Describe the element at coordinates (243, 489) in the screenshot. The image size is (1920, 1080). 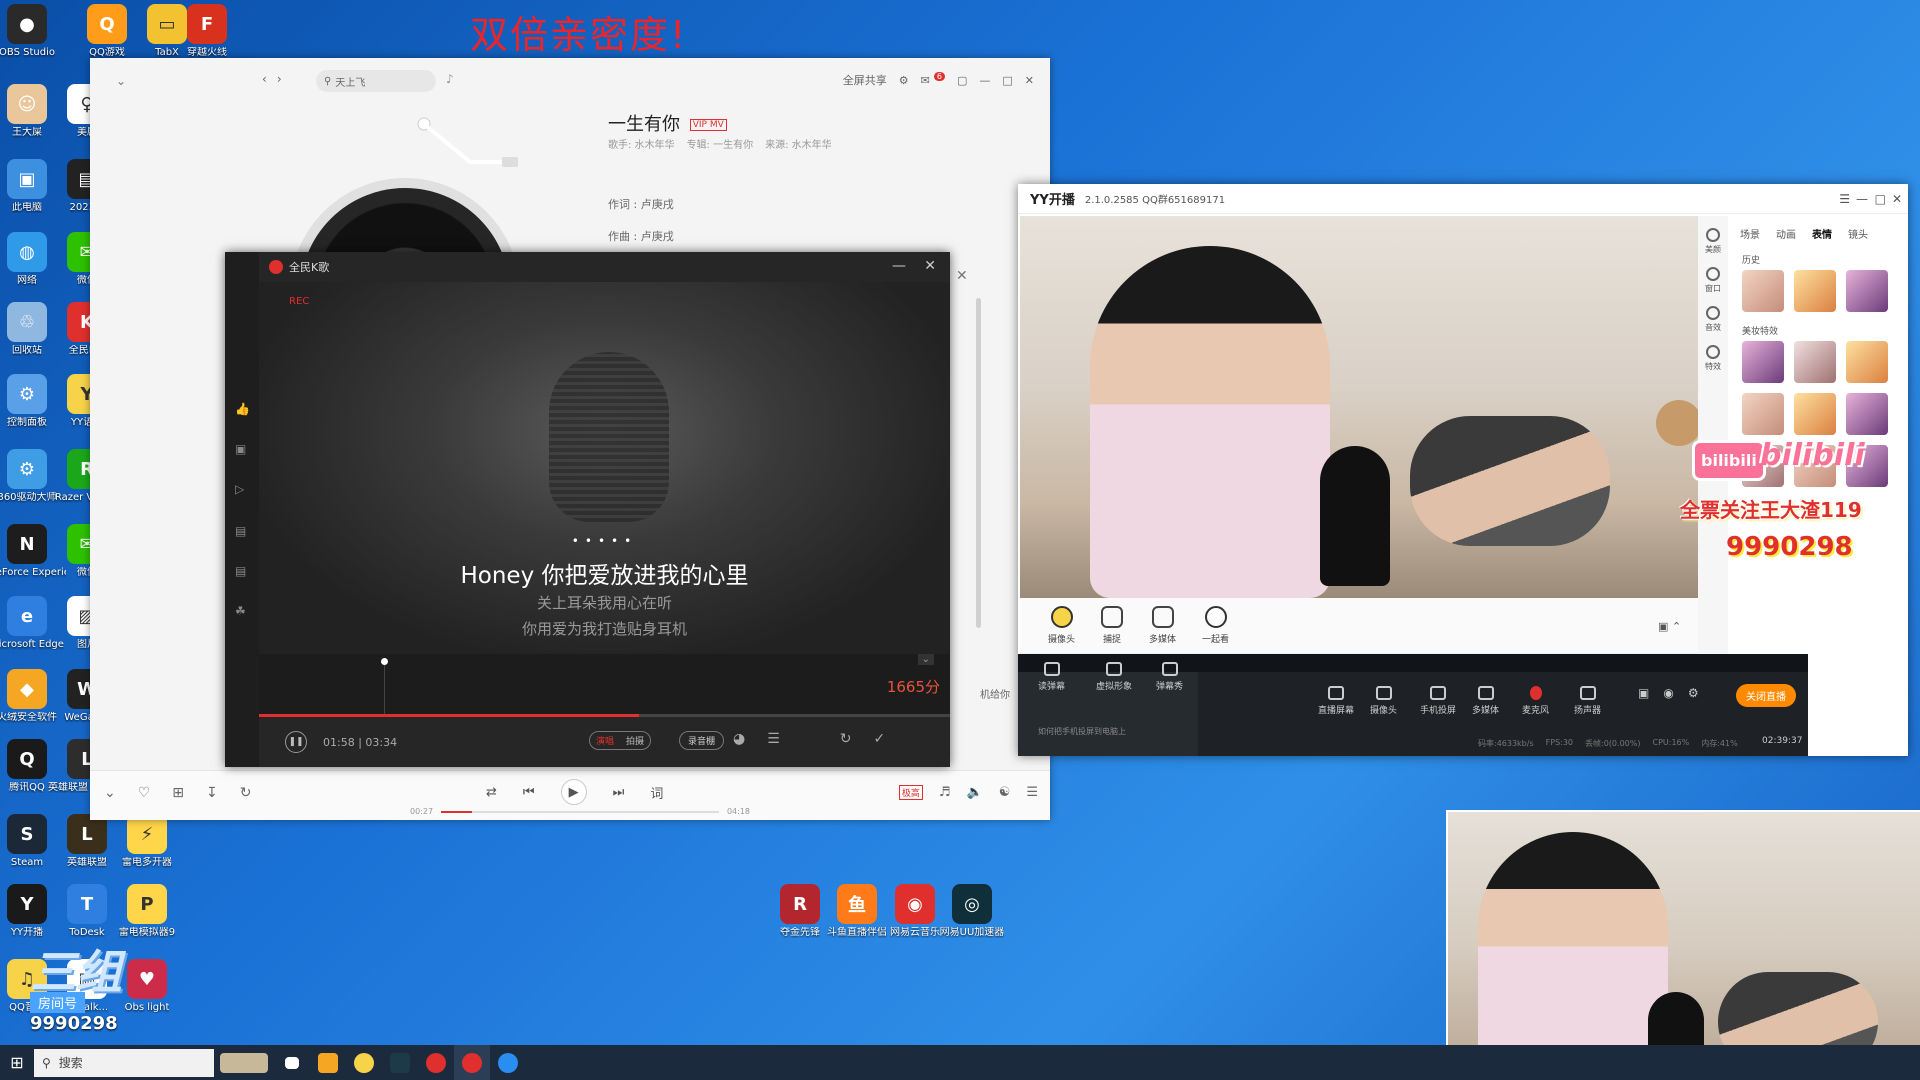
I see `video-icon: ▷` at that location.